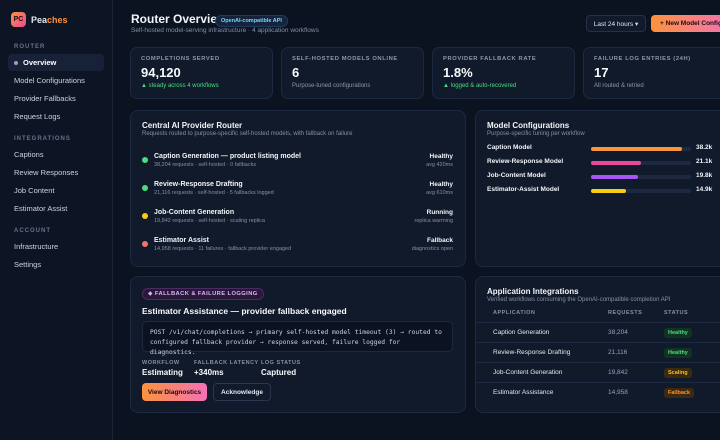  What do you see at coordinates (704, 161) in the screenshot?
I see `model-value: 21.1k` at bounding box center [704, 161].